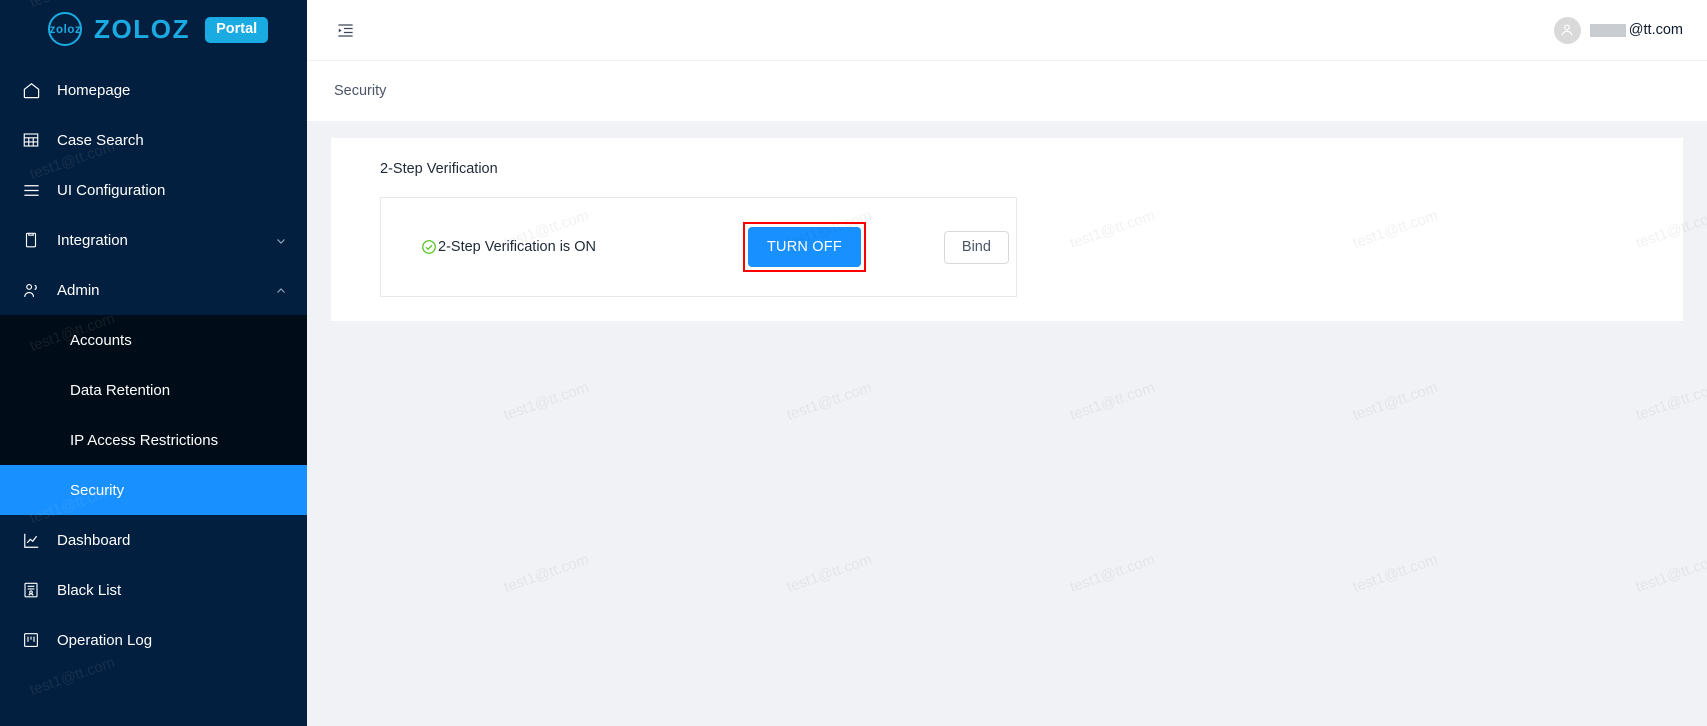 The width and height of the screenshot is (1707, 726). I want to click on sidebar-item-ui-configuration: UI Configuration, so click(153, 190).